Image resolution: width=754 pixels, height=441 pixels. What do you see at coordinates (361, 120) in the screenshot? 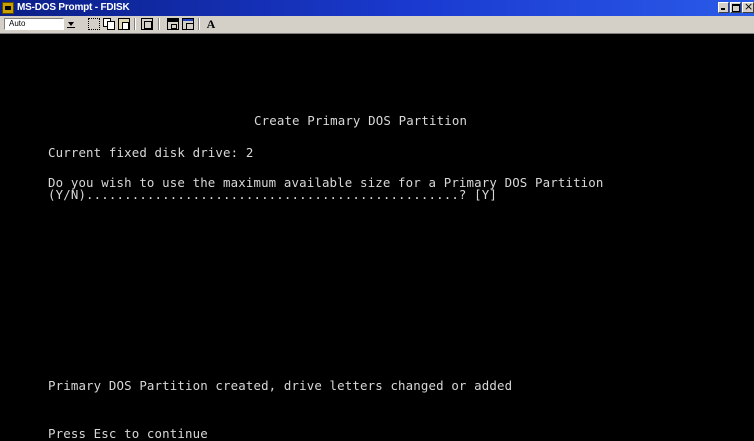
I see `screen-heading: Create Primary DOS Partition` at bounding box center [361, 120].